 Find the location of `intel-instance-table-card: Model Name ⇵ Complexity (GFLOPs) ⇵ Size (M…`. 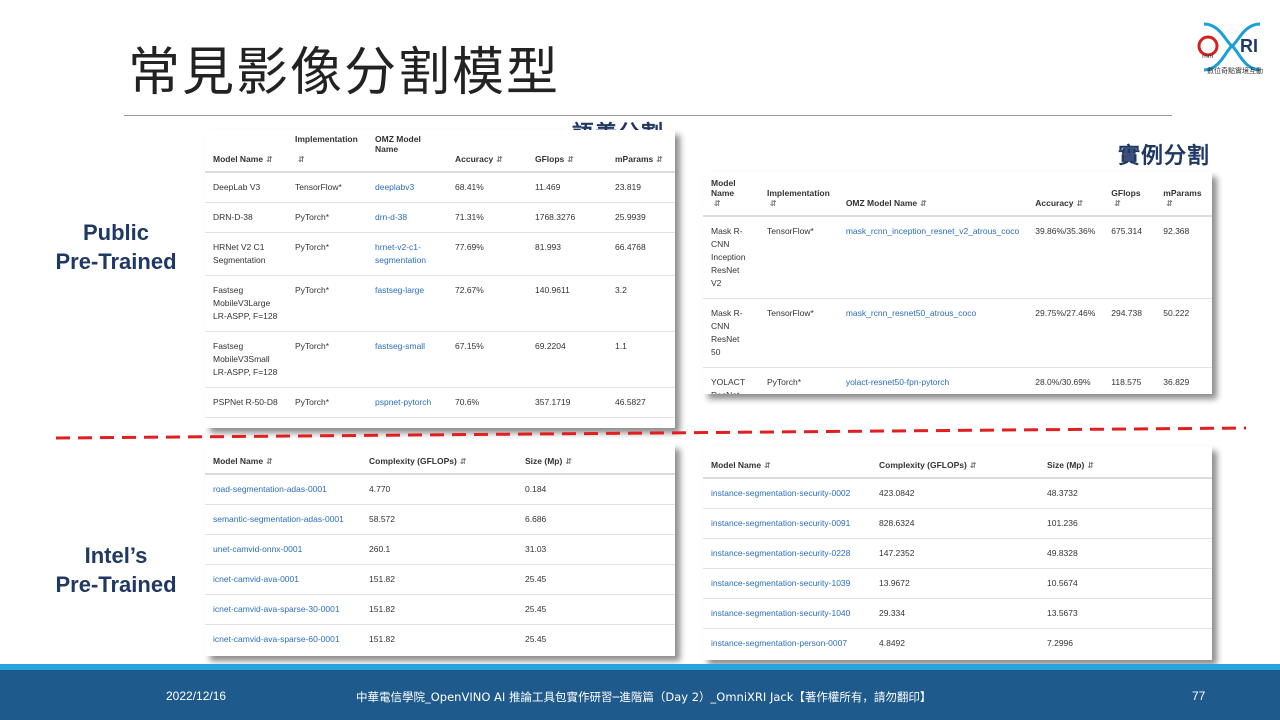

intel-instance-table-card: Model Name ⇵ Complexity (GFLOPs) ⇵ Size (M… is located at coordinates (957, 553).